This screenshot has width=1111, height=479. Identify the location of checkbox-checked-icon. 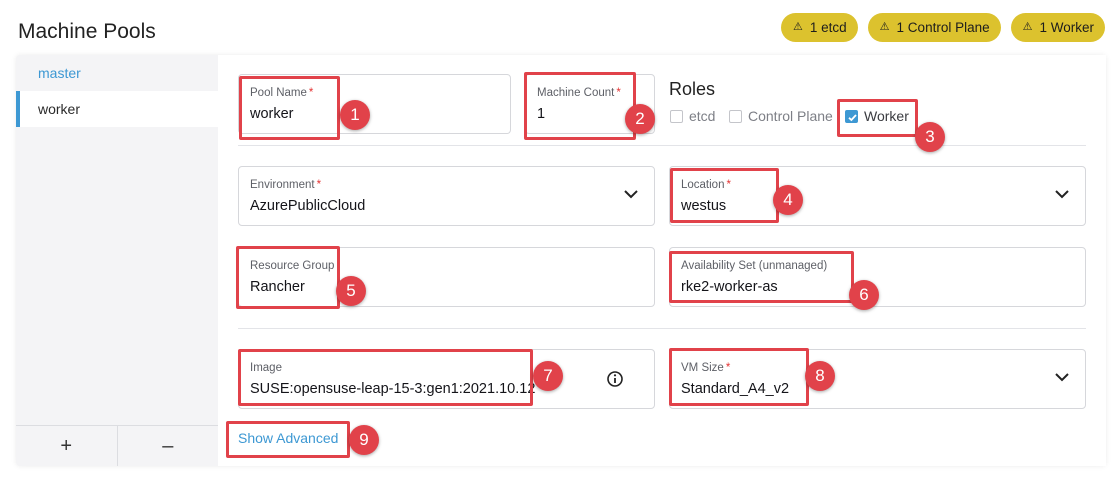
(851, 116).